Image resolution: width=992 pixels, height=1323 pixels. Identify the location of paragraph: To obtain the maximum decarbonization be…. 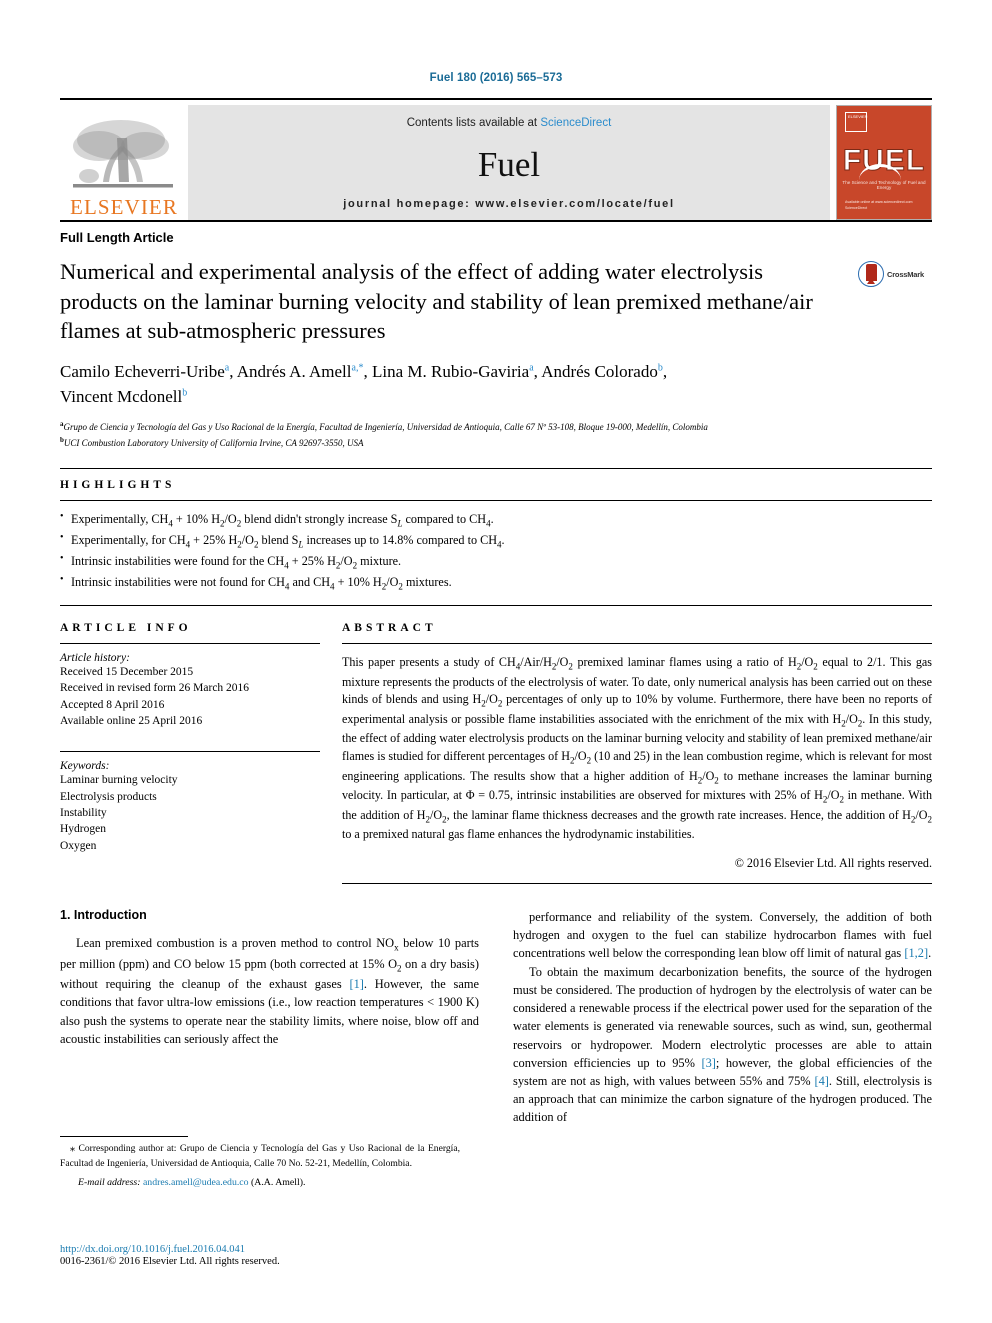
(723, 1044).